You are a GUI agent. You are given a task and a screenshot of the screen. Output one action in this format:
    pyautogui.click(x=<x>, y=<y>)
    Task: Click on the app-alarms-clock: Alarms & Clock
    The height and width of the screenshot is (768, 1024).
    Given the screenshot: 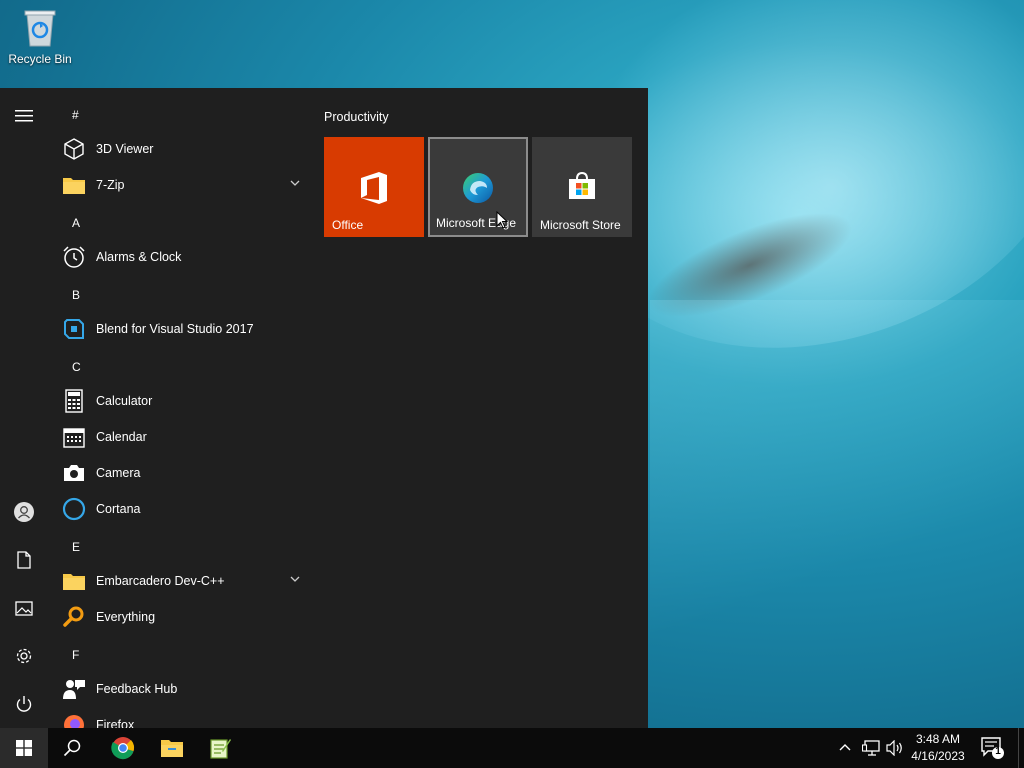 What is the action you would take?
    pyautogui.click(x=185, y=257)
    